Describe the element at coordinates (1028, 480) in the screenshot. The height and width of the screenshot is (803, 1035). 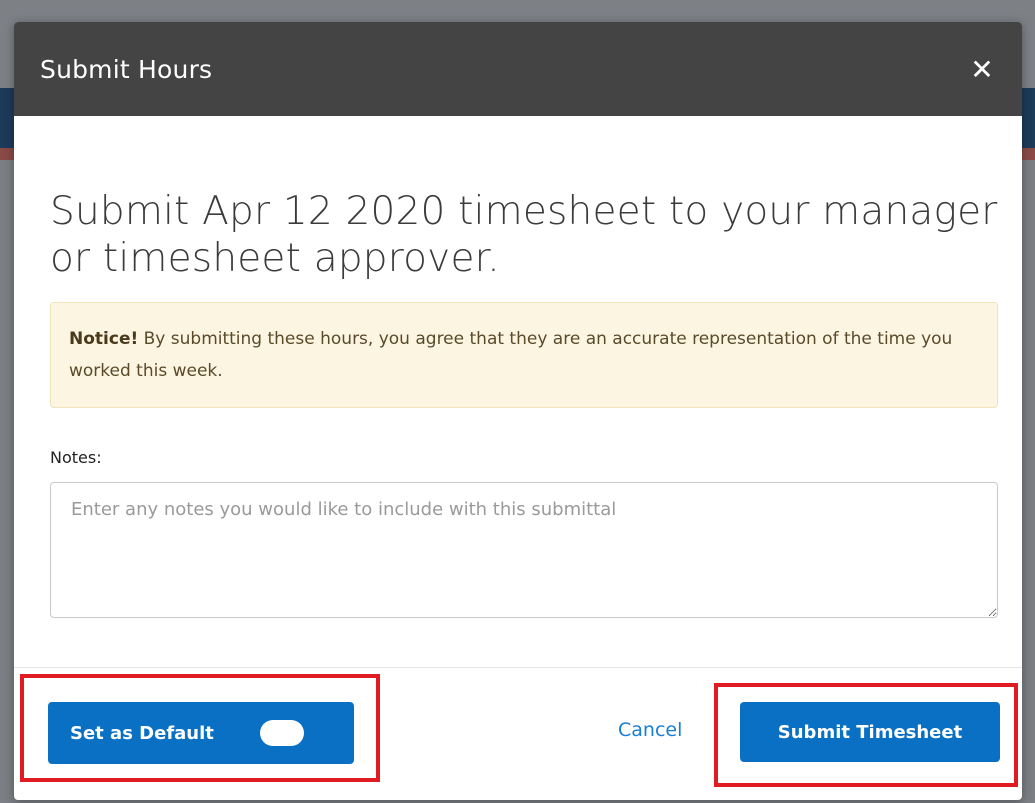
I see `app-right-panel` at that location.